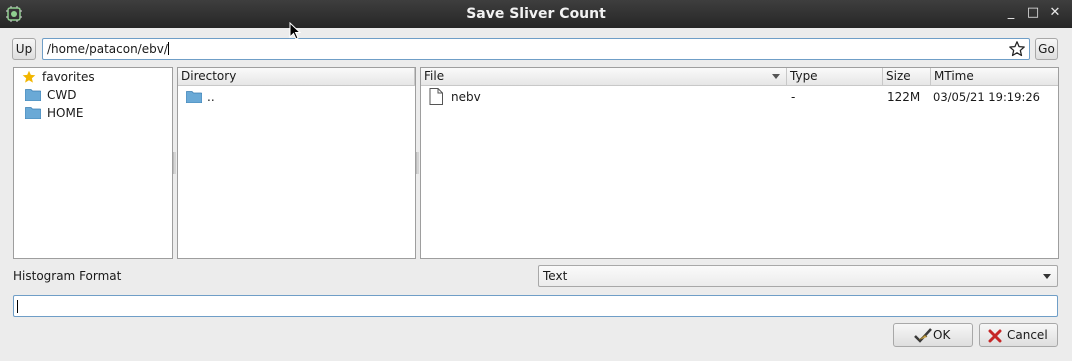 The image size is (1072, 361). I want to click on type-column-header: Type, so click(835, 77).